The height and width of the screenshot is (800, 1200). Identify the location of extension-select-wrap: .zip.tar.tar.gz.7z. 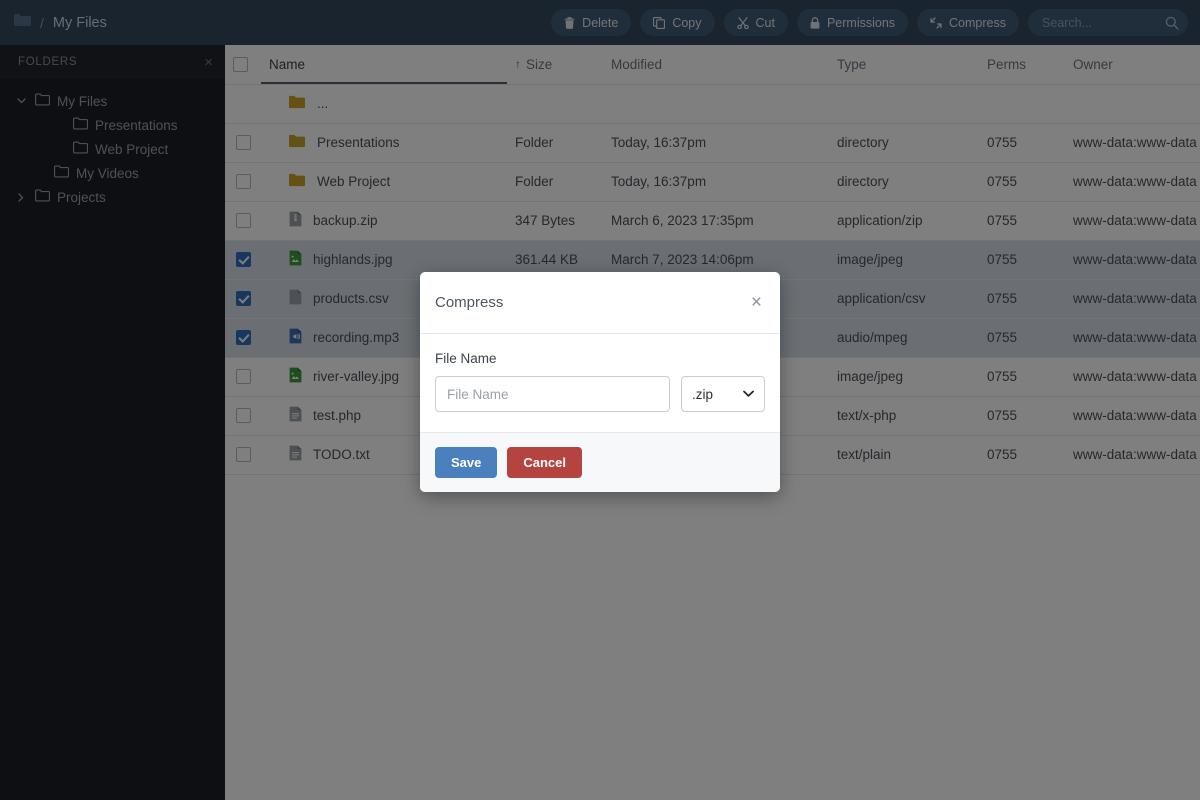
(723, 394).